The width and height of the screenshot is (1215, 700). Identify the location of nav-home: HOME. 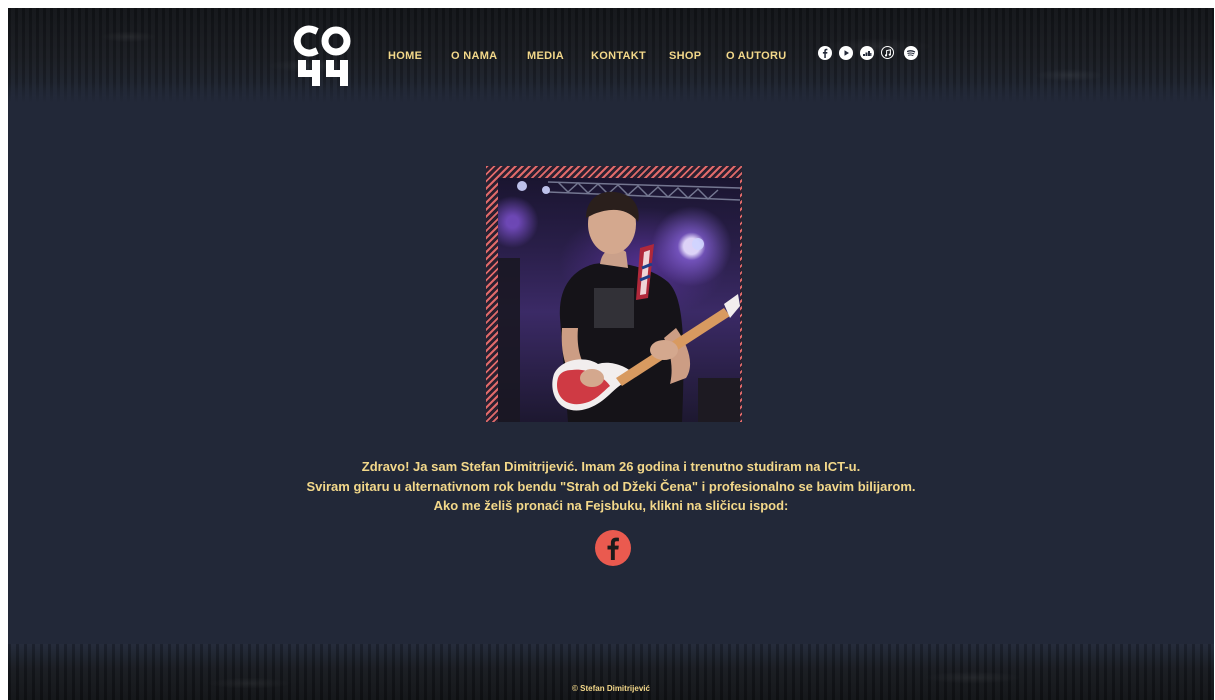
(405, 56).